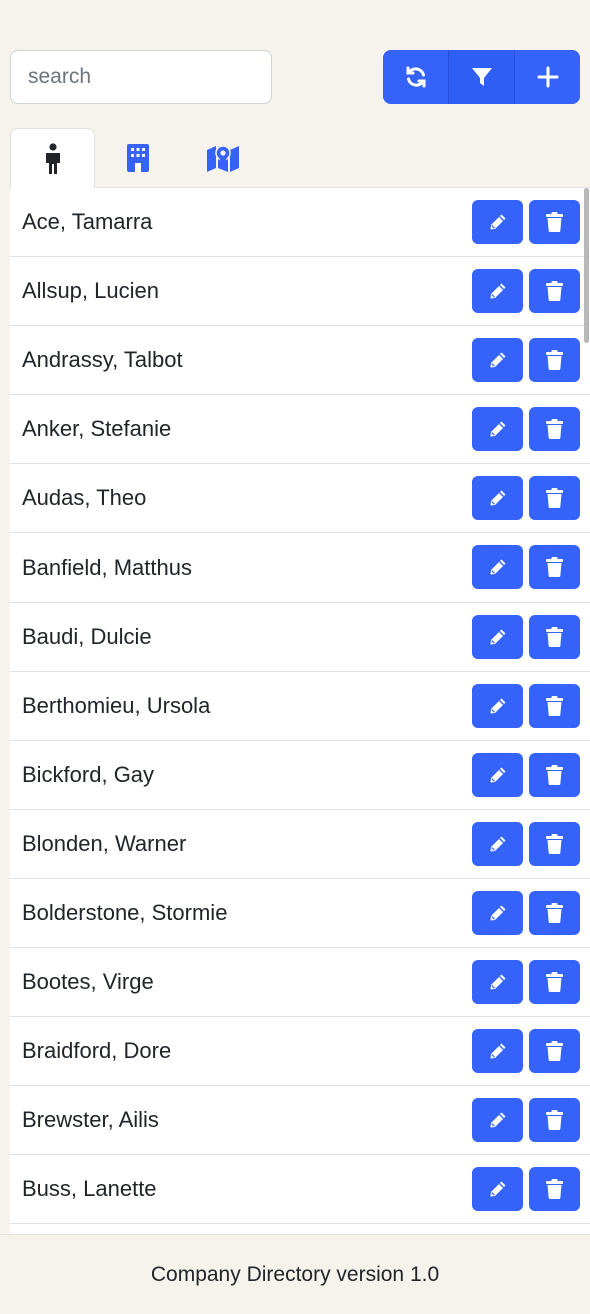 The width and height of the screenshot is (590, 1314). Describe the element at coordinates (586, 265) in the screenshot. I see `list-scrollbar` at that location.